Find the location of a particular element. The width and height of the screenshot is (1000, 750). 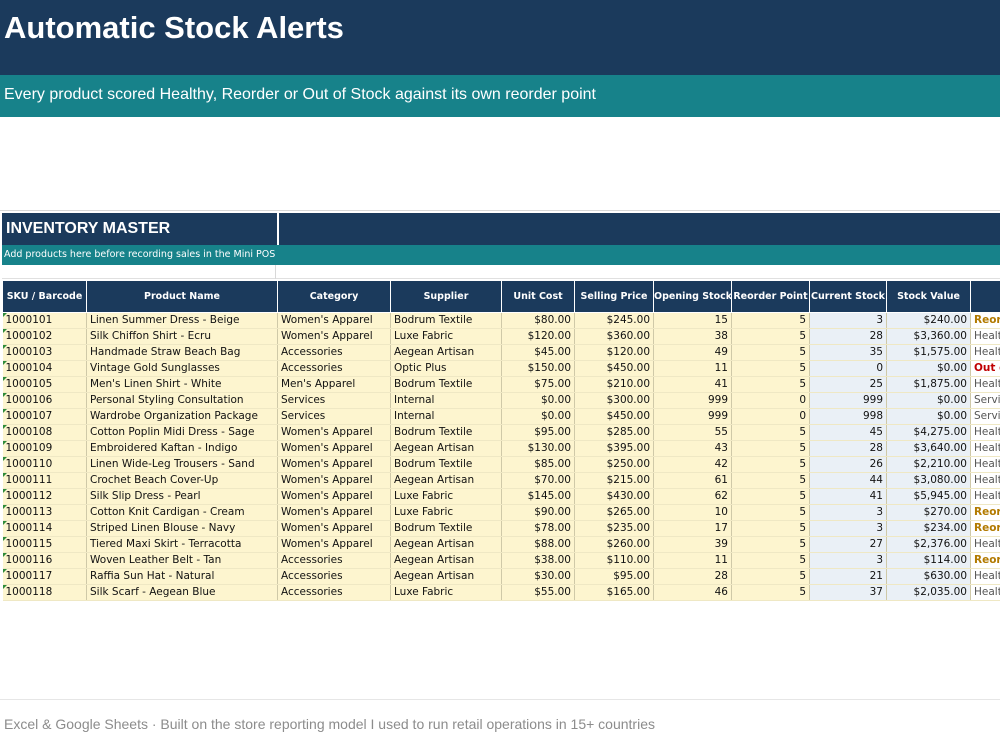

product-name-cell: Men's Linen Shirt - White is located at coordinates (182, 384).